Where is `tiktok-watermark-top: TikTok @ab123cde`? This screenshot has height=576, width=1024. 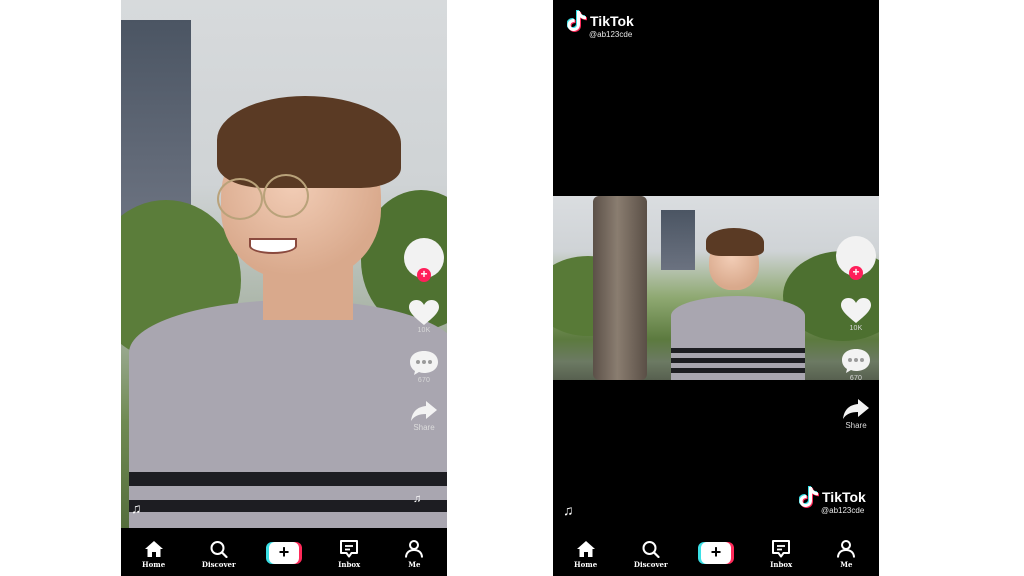
tiktok-watermark-top: TikTok @ab123cde is located at coordinates (600, 24).